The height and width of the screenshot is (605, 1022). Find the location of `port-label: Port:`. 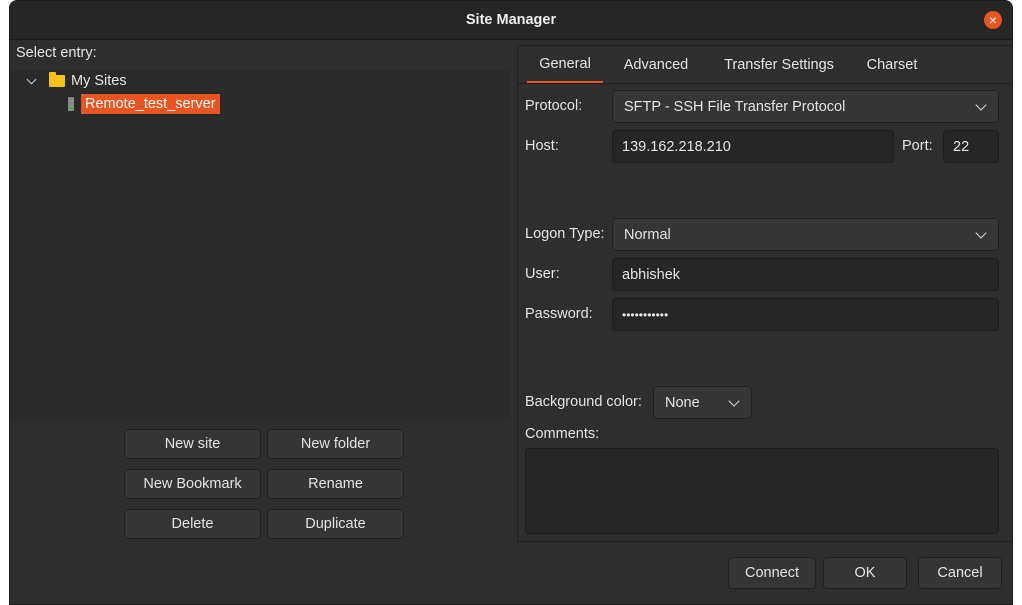

port-label: Port: is located at coordinates (917, 146).